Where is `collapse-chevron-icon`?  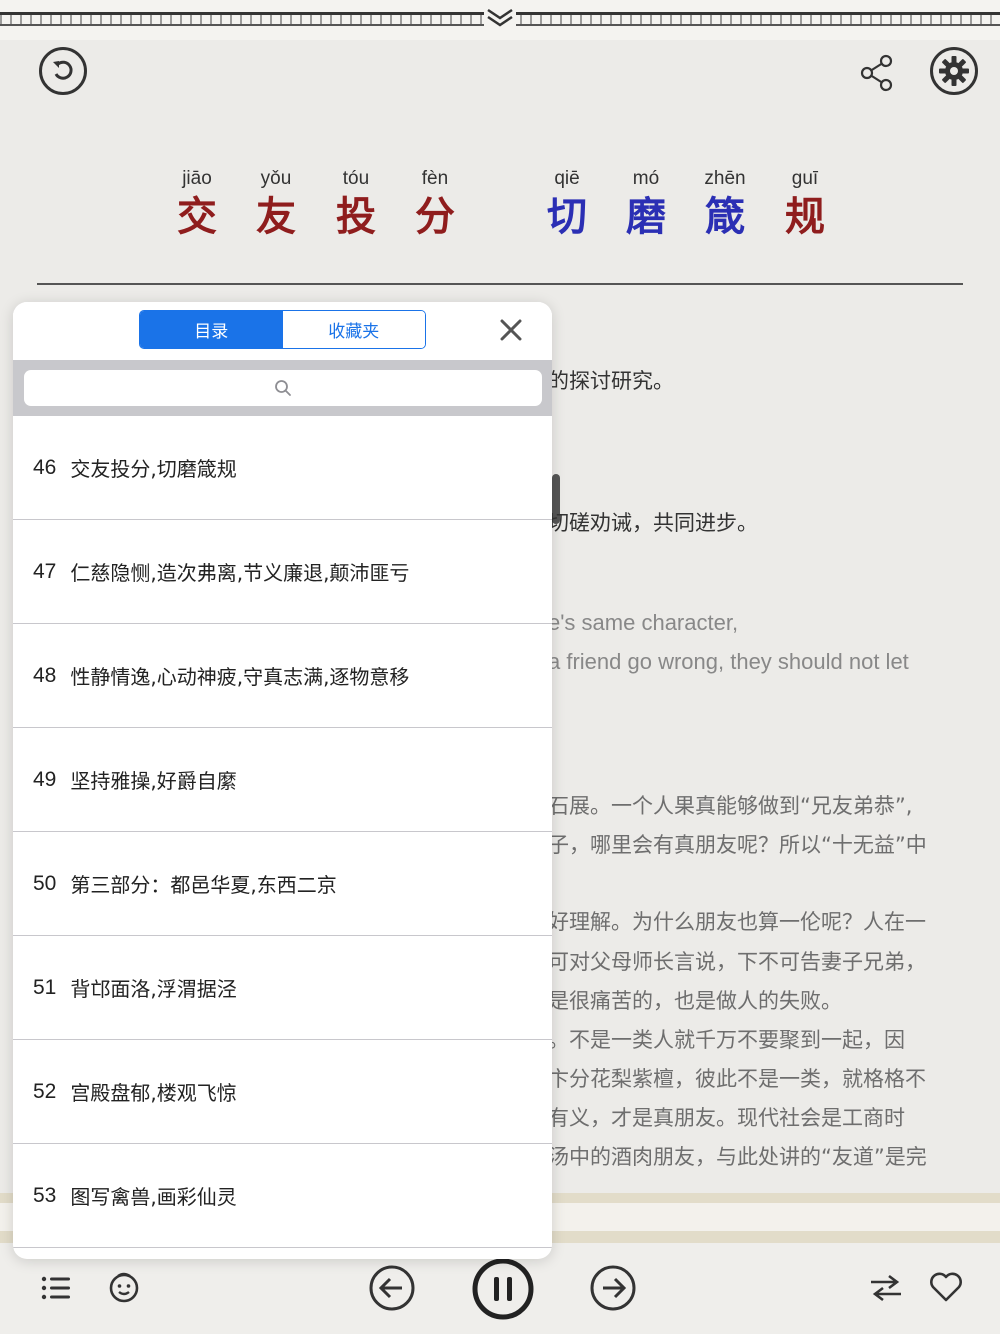 collapse-chevron-icon is located at coordinates (500, 17).